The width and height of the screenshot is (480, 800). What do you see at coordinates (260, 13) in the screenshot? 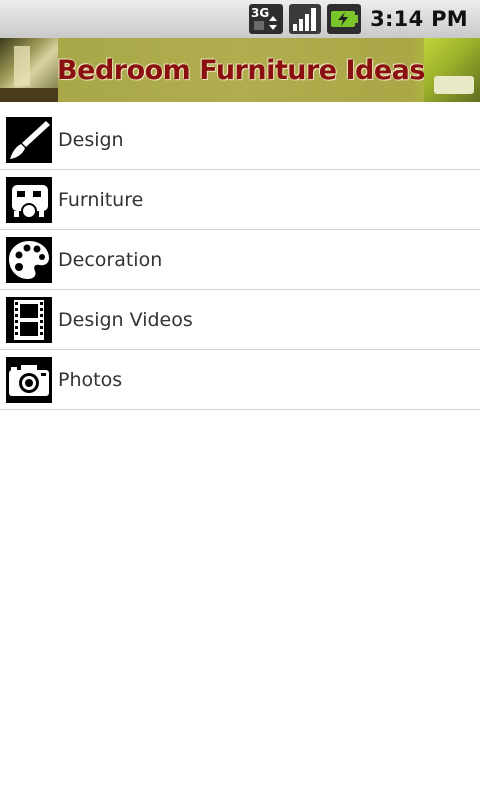
I see `network-type-label: 3G` at bounding box center [260, 13].